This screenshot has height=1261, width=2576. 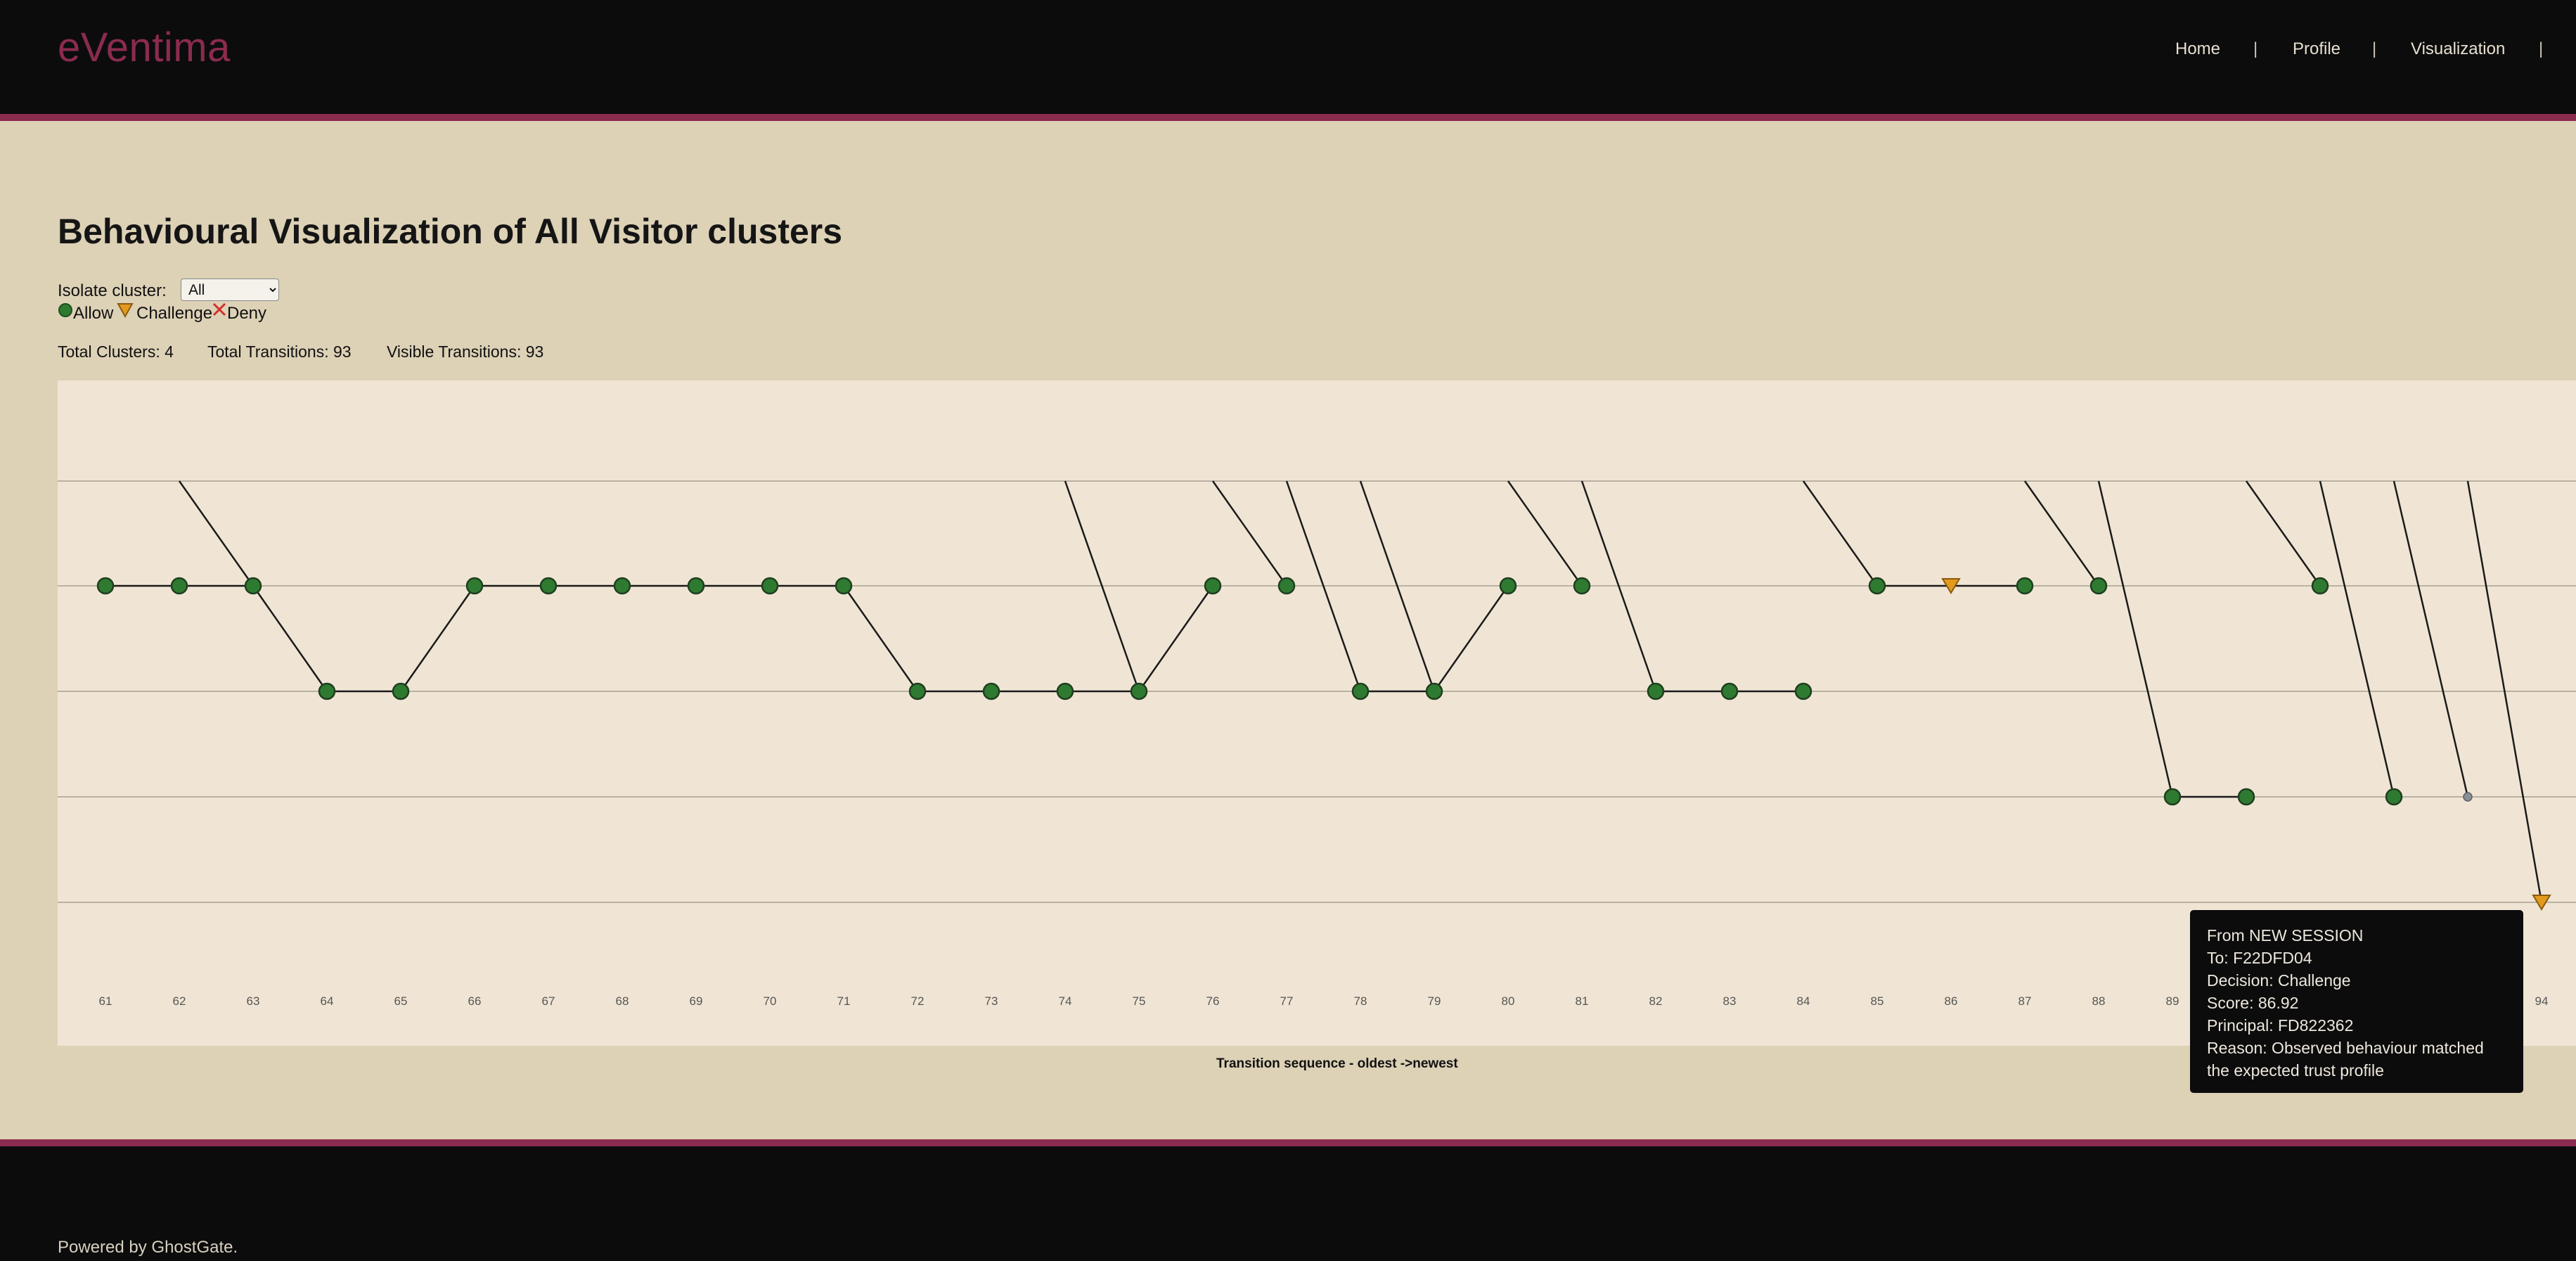 What do you see at coordinates (279, 352) in the screenshot?
I see `total-transitions: Total Transitions: 93` at bounding box center [279, 352].